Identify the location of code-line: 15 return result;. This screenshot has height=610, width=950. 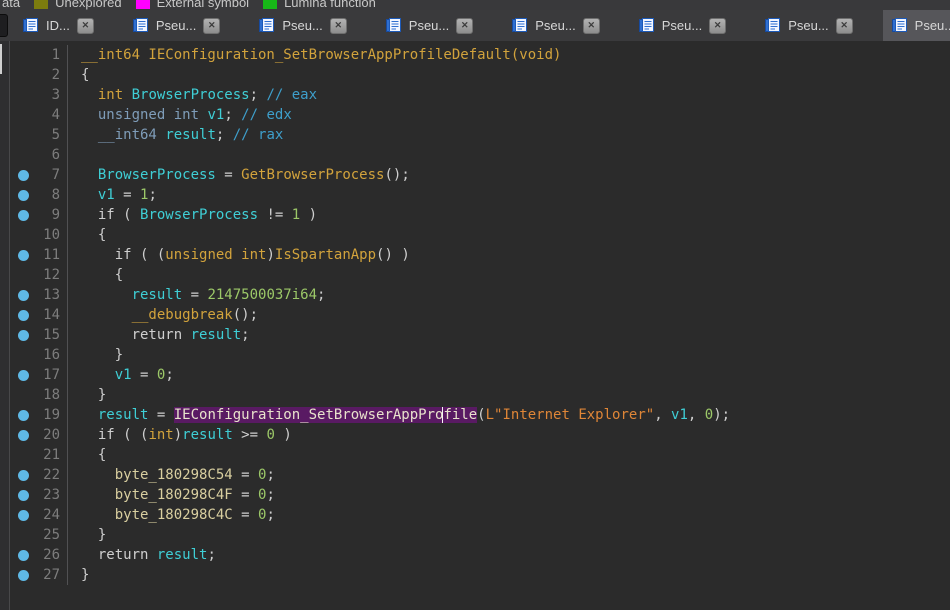
(480, 335).